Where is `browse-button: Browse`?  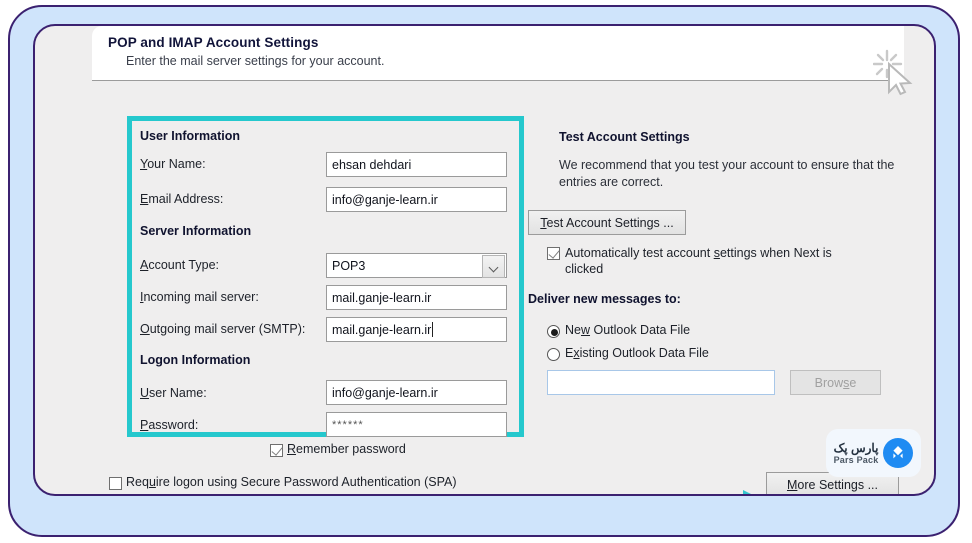
browse-button: Browse is located at coordinates (835, 382).